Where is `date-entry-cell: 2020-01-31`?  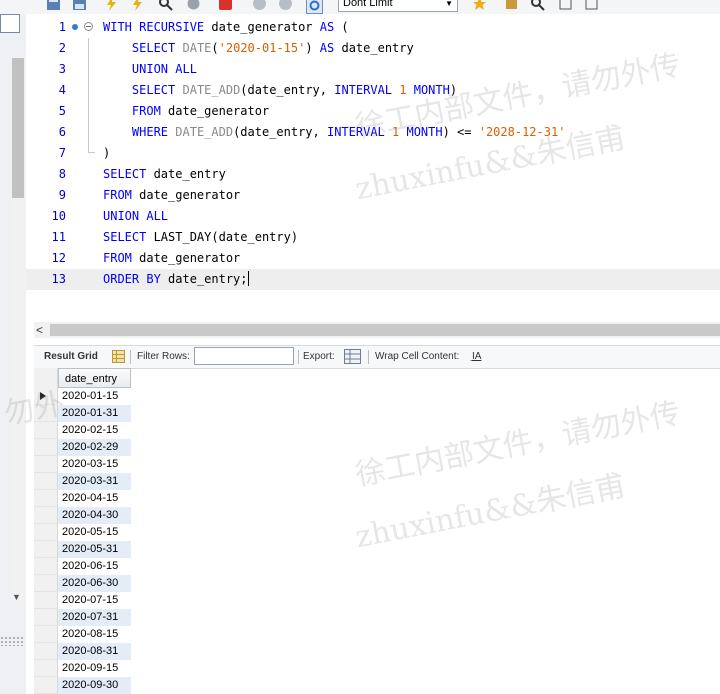
date-entry-cell: 2020-01-31 is located at coordinates (94, 413).